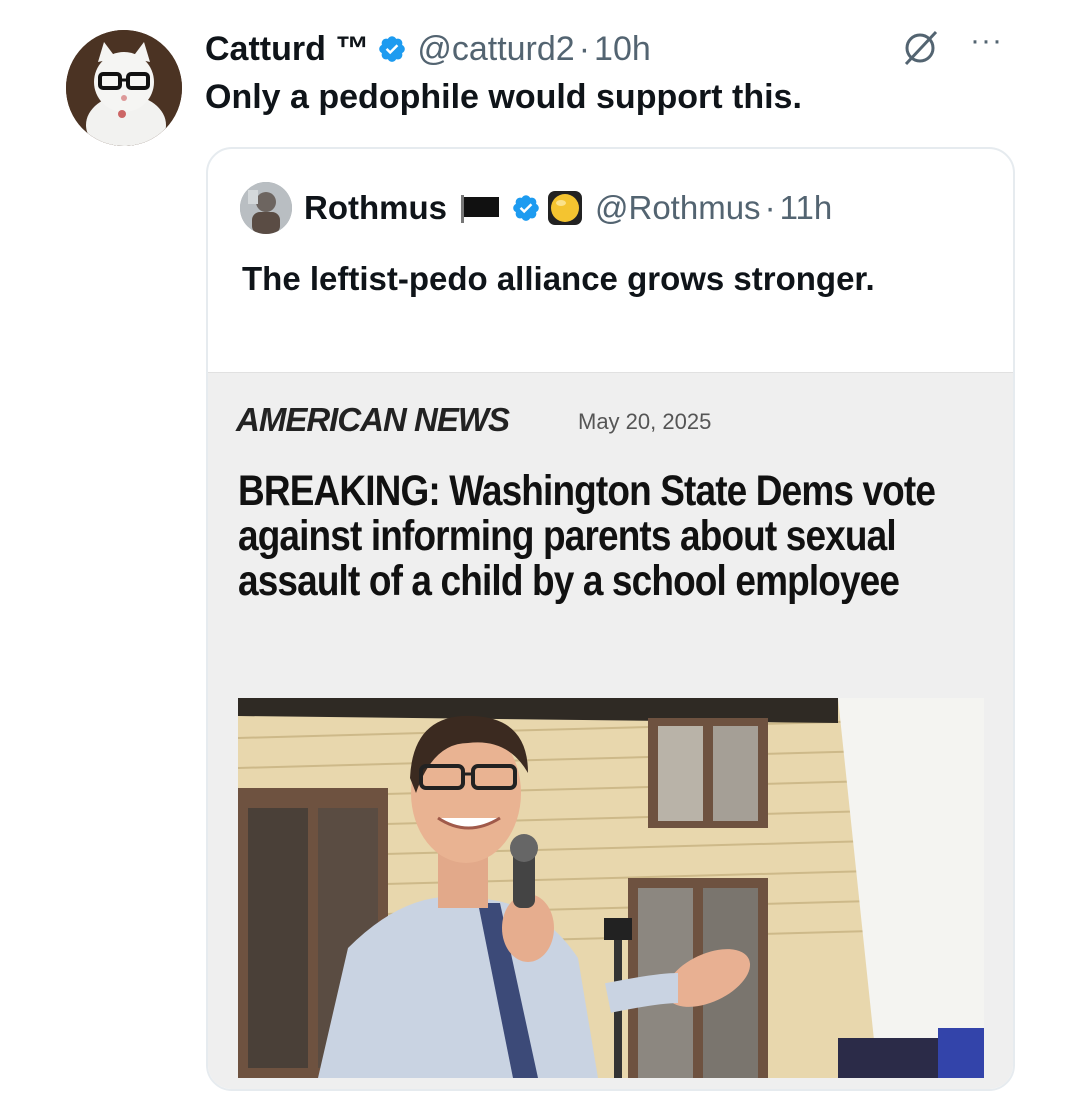 Image resolution: width=1080 pixels, height=1097 pixels. Describe the element at coordinates (480, 208) in the screenshot. I see `black-flag-icon` at that location.